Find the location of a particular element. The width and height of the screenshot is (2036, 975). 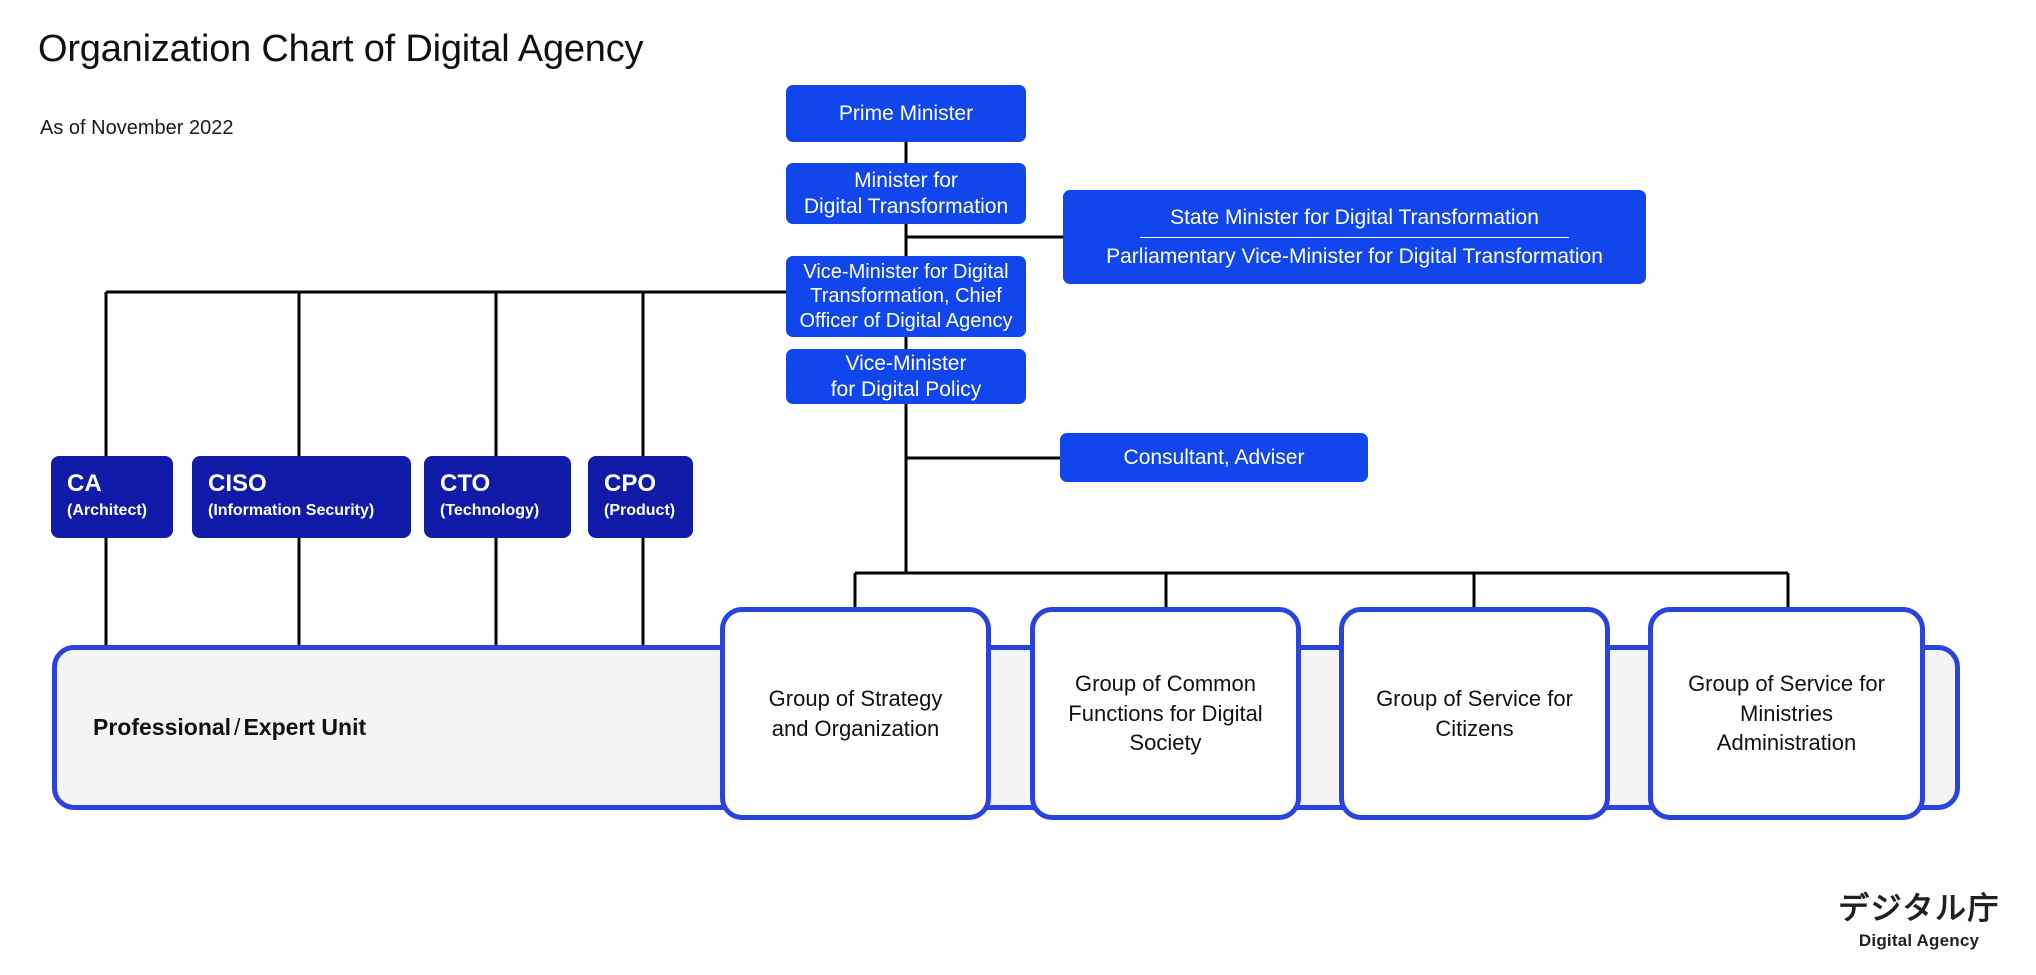

node-minister-line1: Minister for is located at coordinates (906, 180).